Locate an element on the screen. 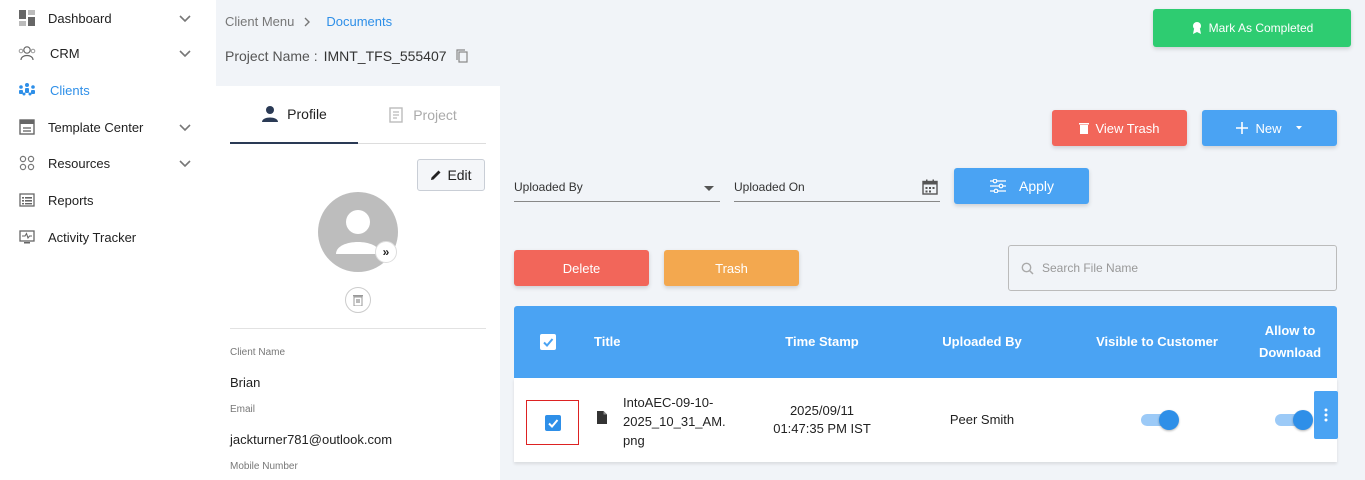 The width and height of the screenshot is (1365, 480). more-options-button is located at coordinates (1326, 415).